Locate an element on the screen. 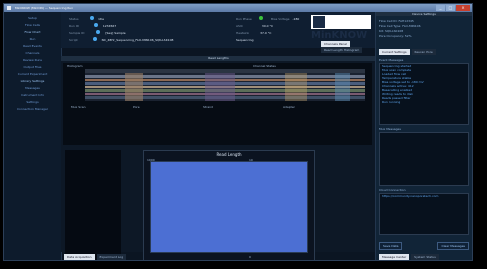 The image size is (487, 269). asic-row: ASIC 30.0 °C is located at coordinates (273, 26).